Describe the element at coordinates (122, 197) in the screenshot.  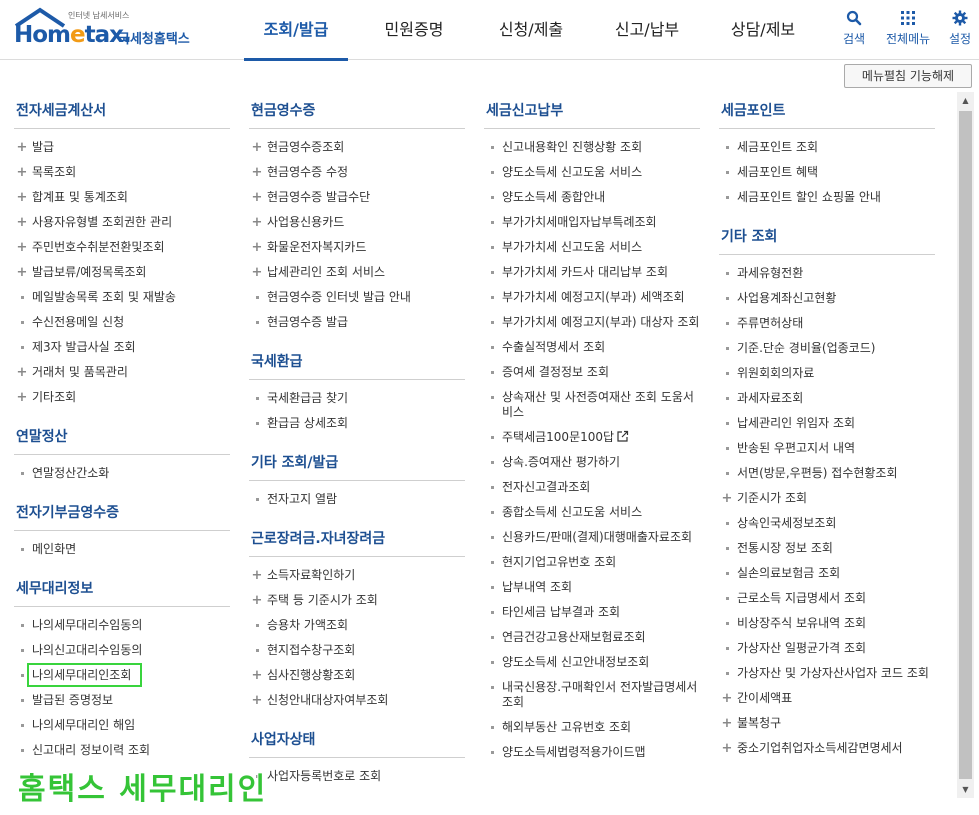
I see `menu-item-link: + 합계표 및 통계조회` at that location.